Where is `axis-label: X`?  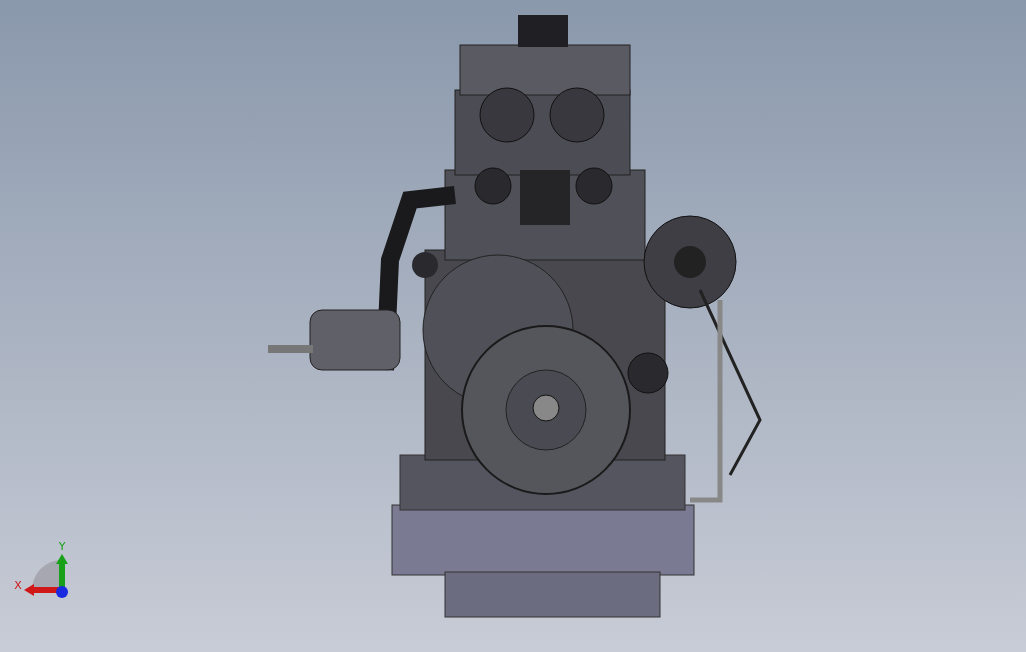 axis-label: X is located at coordinates (18, 585).